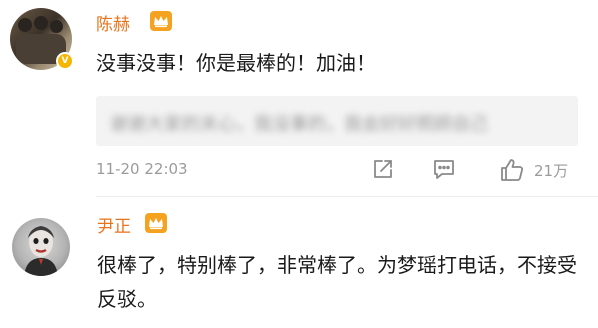 This screenshot has width=598, height=328. I want to click on like-button: 21万, so click(533, 170).